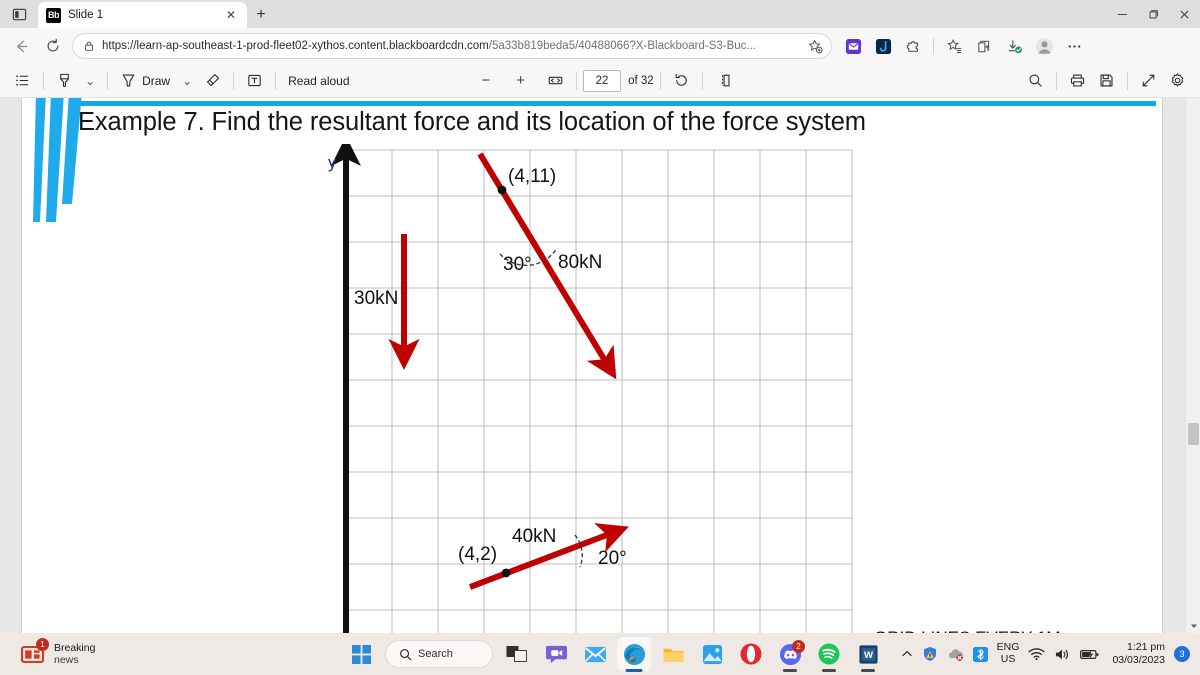  I want to click on system-tray: ENG US 1:21 pm 03/03/2023 3, so click(1045, 654).